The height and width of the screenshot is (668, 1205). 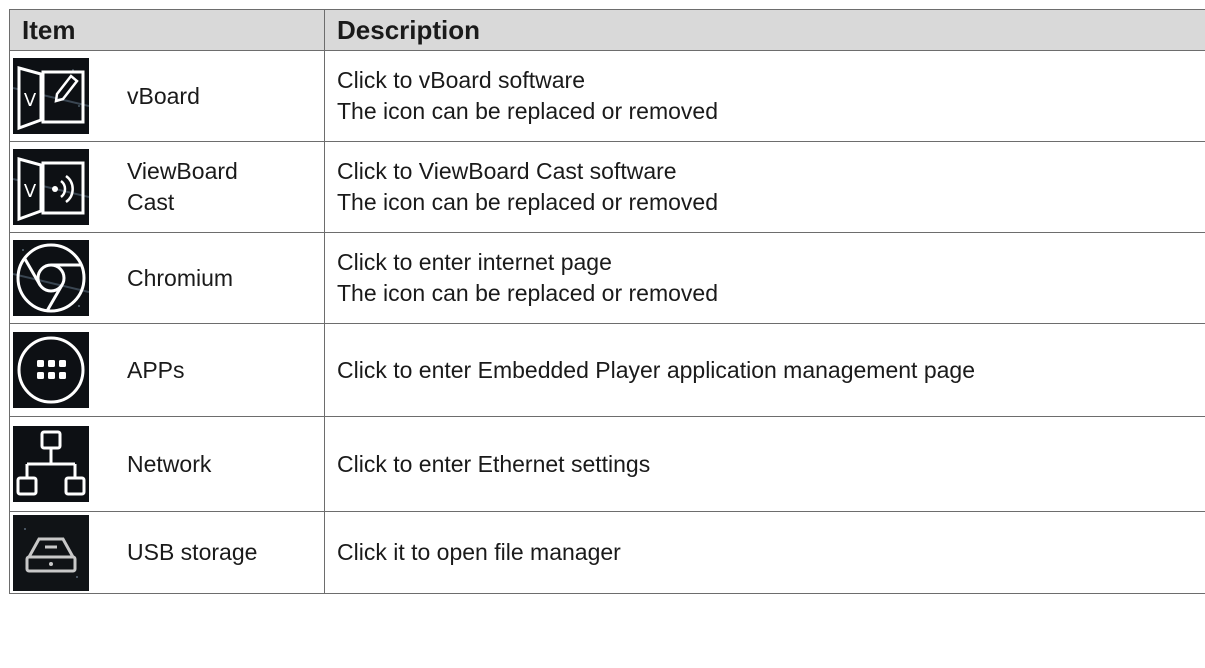 I want to click on table-row: Network Click to enter Ethernet settings, so click(x=607, y=464).